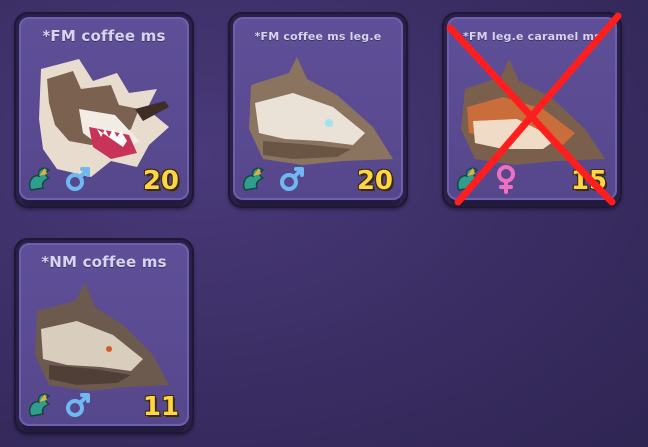 The width and height of the screenshot is (648, 447). Describe the element at coordinates (588, 181) in the screenshot. I see `level-number: 15` at that location.